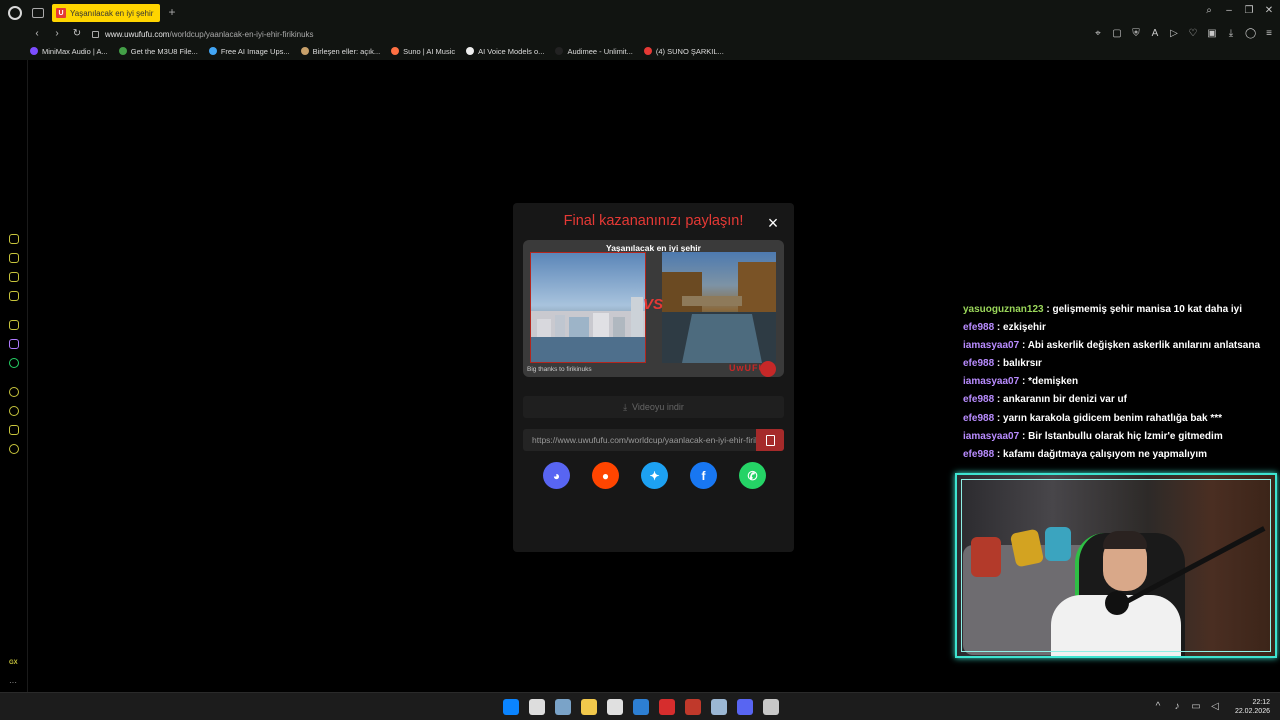  Describe the element at coordinates (14, 392) in the screenshot. I see `player-icon` at that location.